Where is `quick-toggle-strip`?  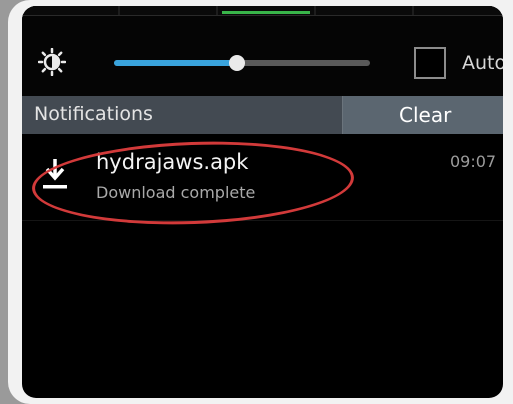
quick-toggle-strip is located at coordinates (262, 11).